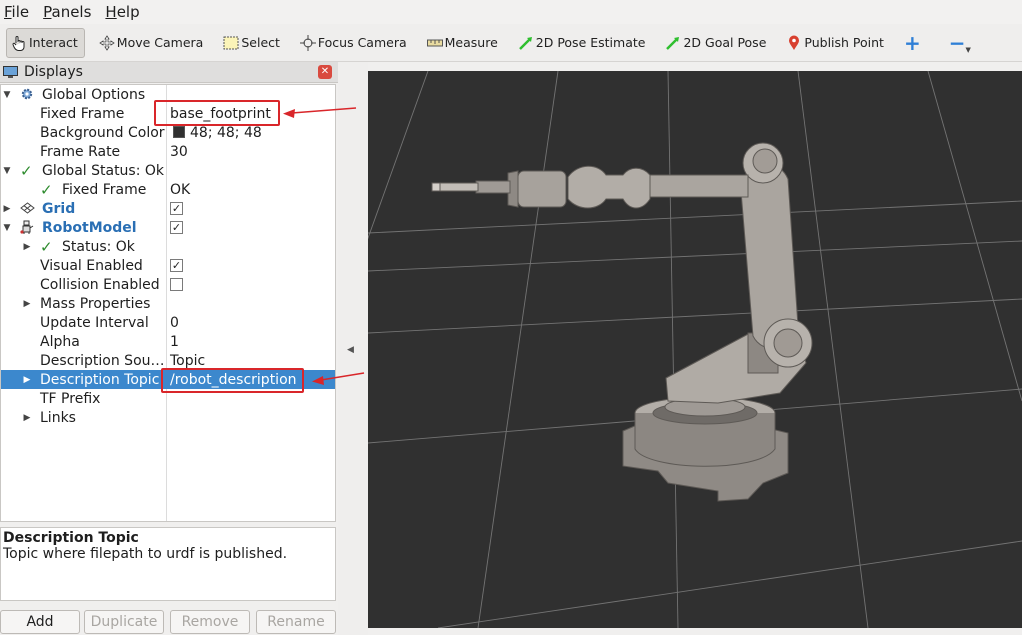  What do you see at coordinates (338, 378) in the screenshot?
I see `annotation-arrow-description-topic` at bounding box center [338, 378].